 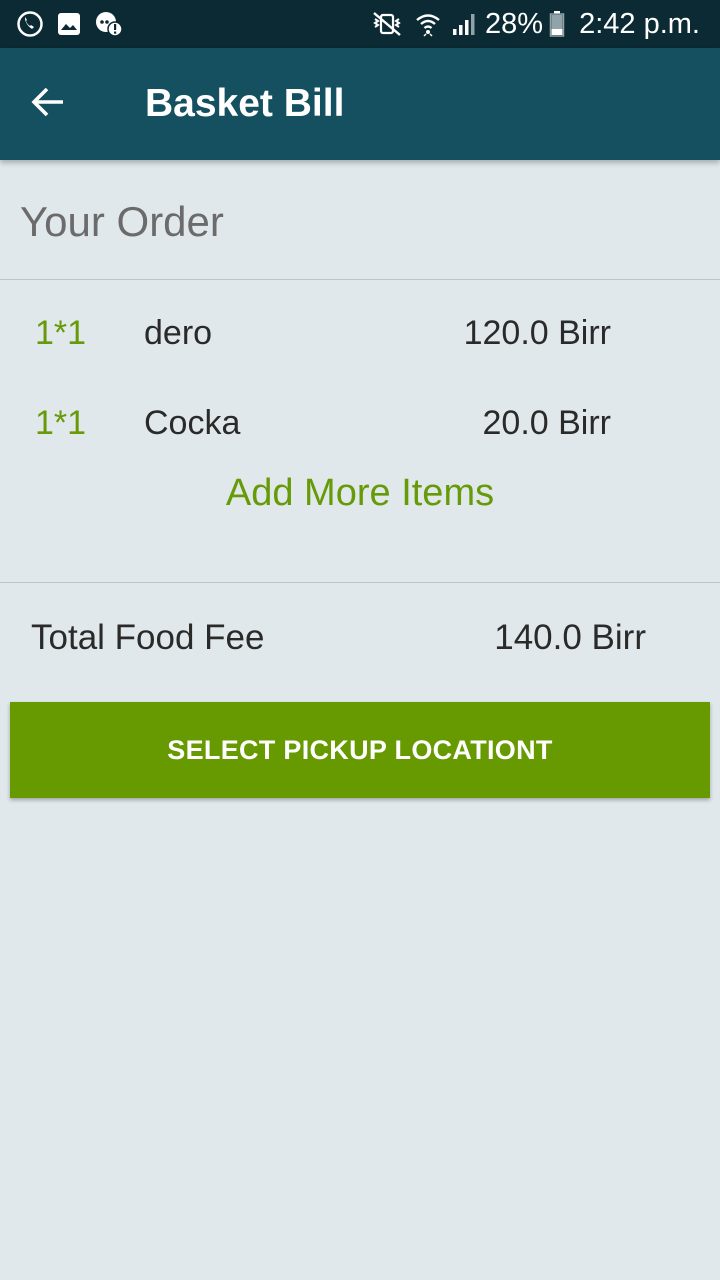 I want to click on signal-icon, so click(x=464, y=24).